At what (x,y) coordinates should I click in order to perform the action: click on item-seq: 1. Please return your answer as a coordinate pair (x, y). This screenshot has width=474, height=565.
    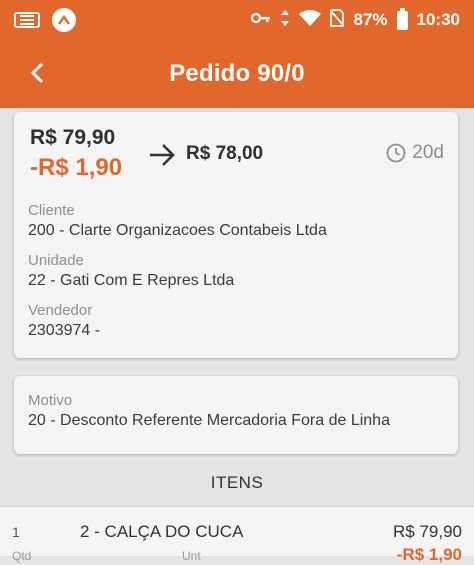
    Looking at the image, I should click on (16, 532).